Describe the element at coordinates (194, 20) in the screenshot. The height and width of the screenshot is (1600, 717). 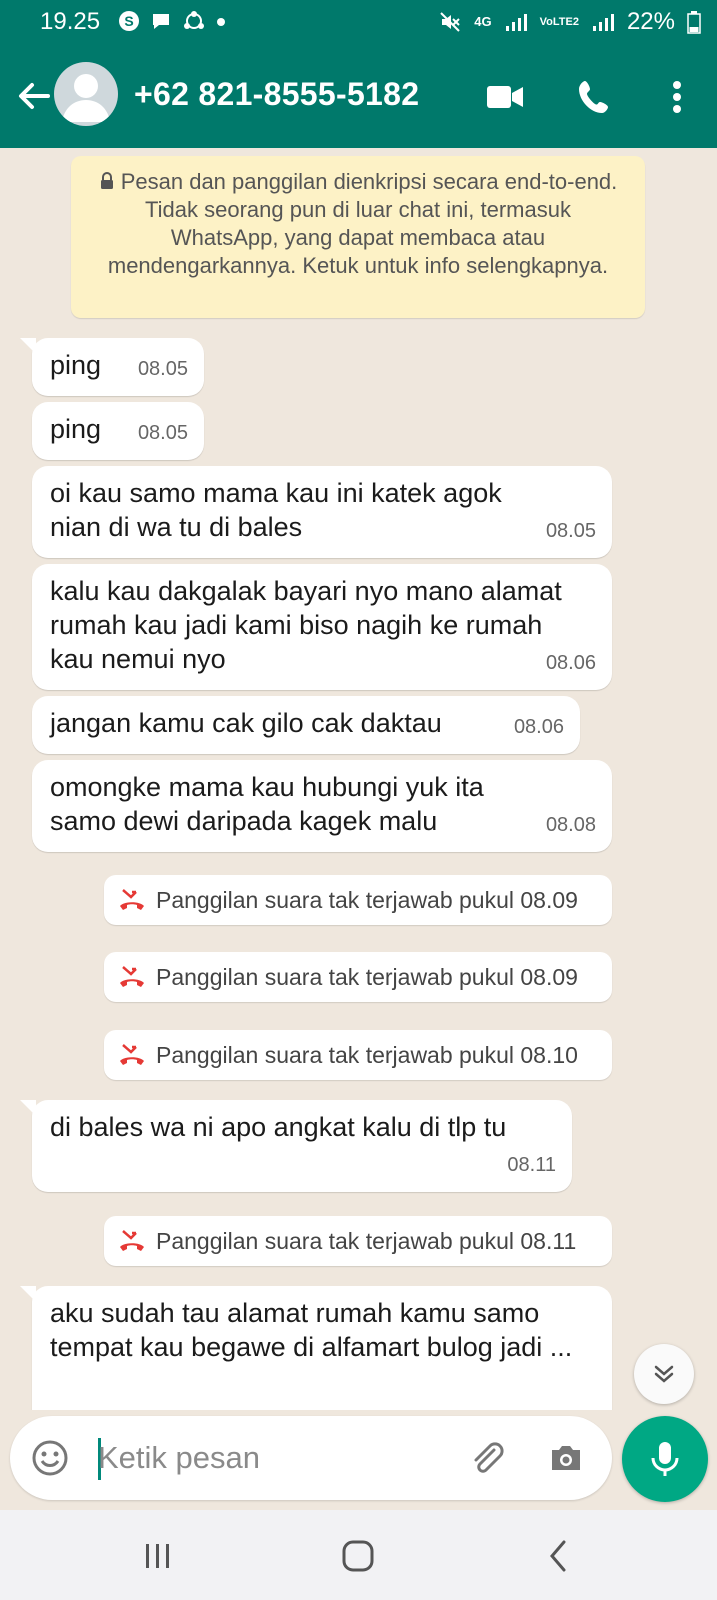
I see `share-icon` at that location.